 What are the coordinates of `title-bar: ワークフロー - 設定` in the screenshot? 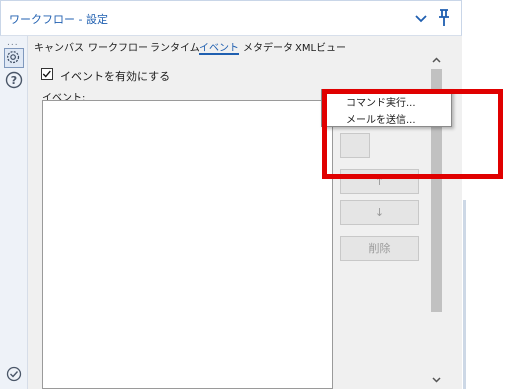 It's located at (231, 18).